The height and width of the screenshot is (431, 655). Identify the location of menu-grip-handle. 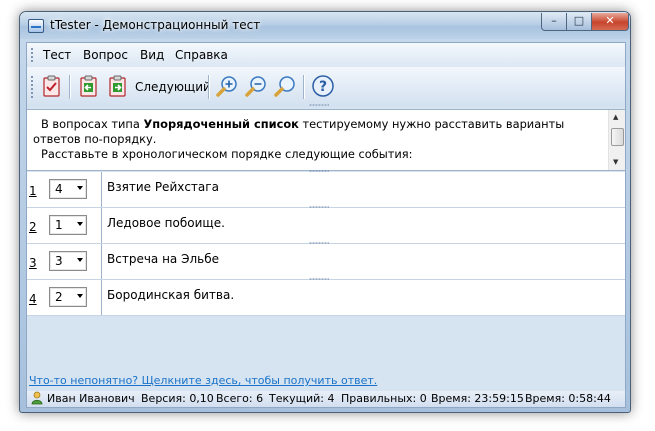
(33, 55).